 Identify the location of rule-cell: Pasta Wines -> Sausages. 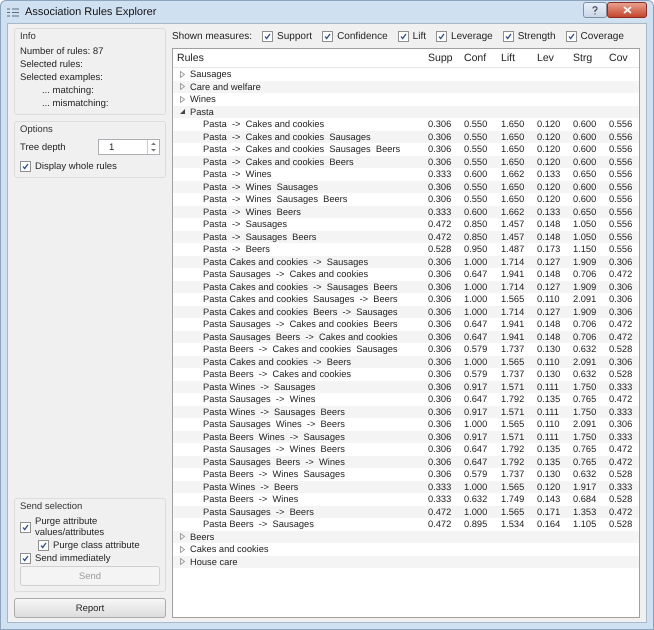
(298, 386).